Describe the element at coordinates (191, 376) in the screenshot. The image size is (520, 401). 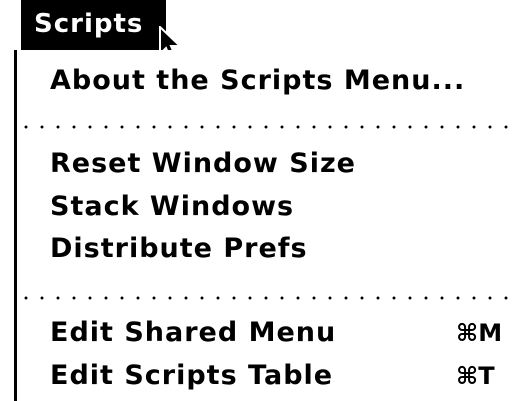
I see `menu-item-edit-scripts-table: Edit Scripts Table` at that location.